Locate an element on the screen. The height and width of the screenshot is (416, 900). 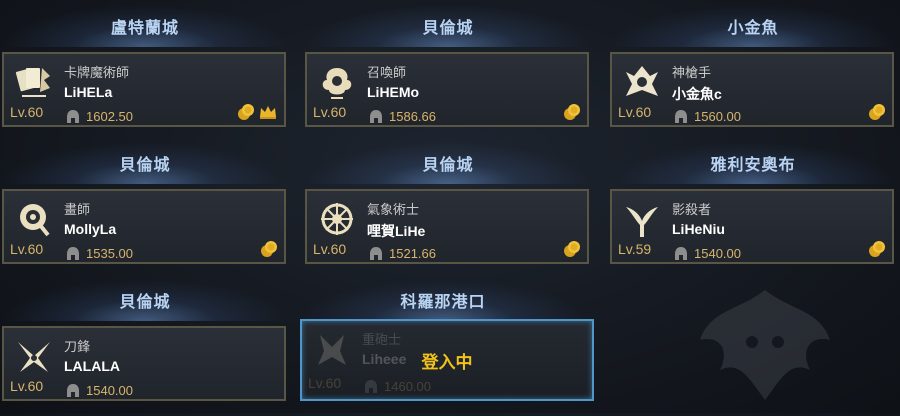
server-name: 盧特蘭城 is located at coordinates (145, 26).